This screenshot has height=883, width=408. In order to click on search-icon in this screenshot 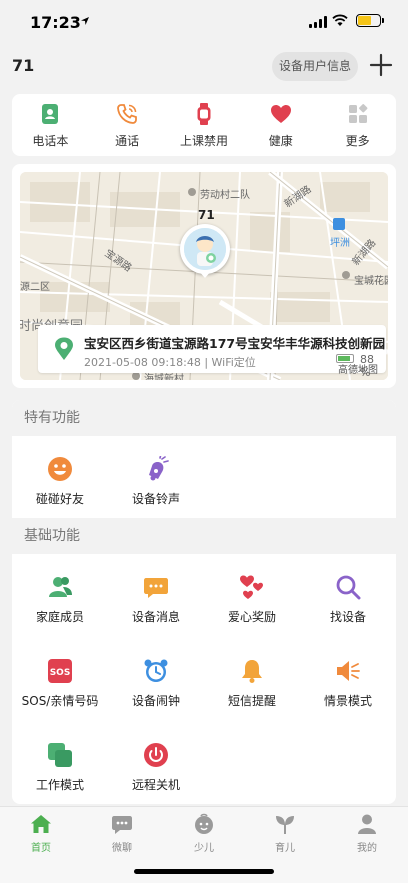, I will do `click(348, 587)`.